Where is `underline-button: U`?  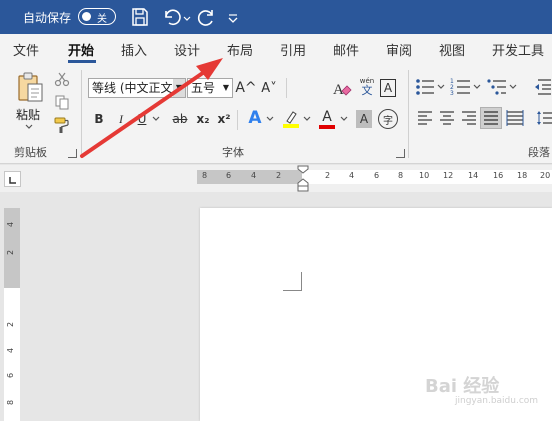 underline-button: U is located at coordinates (142, 119).